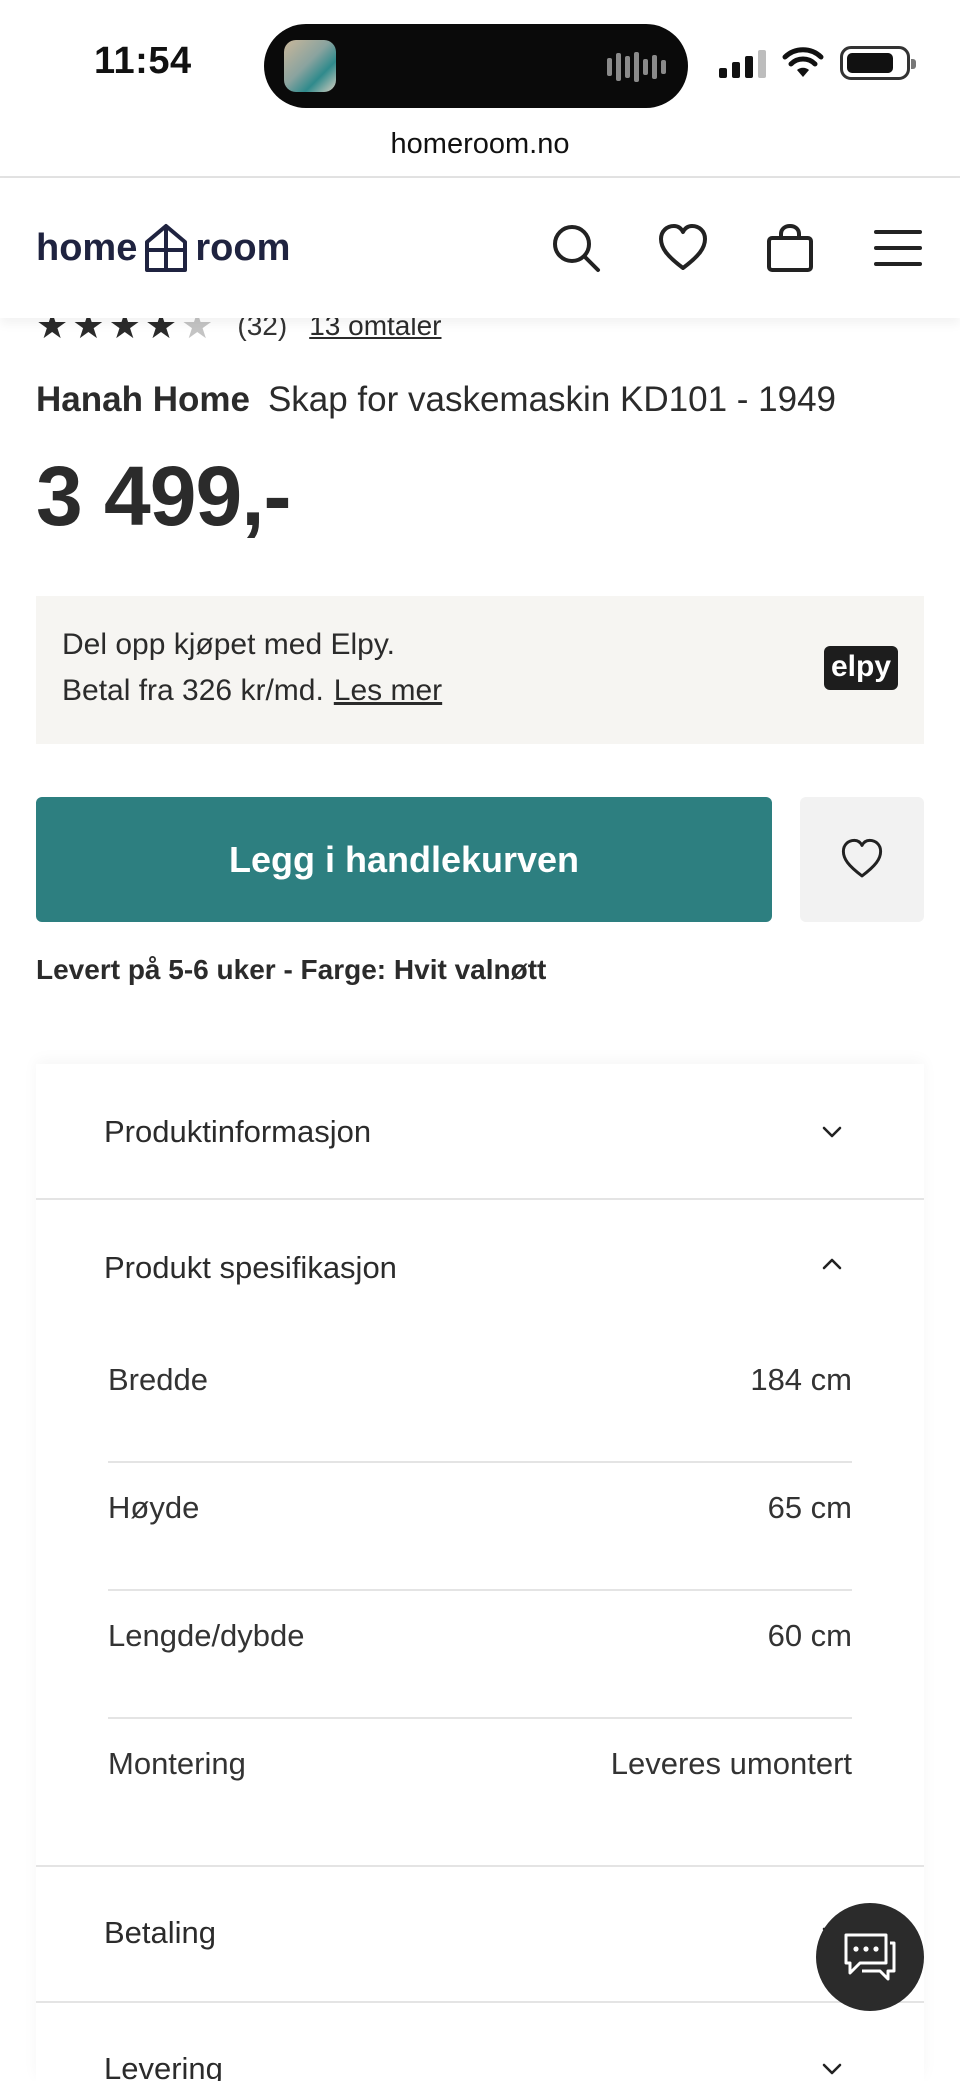 The width and height of the screenshot is (960, 2081). What do you see at coordinates (480, 1267) in the screenshot?
I see `accordion-specs: Produkt spesifikasjon` at bounding box center [480, 1267].